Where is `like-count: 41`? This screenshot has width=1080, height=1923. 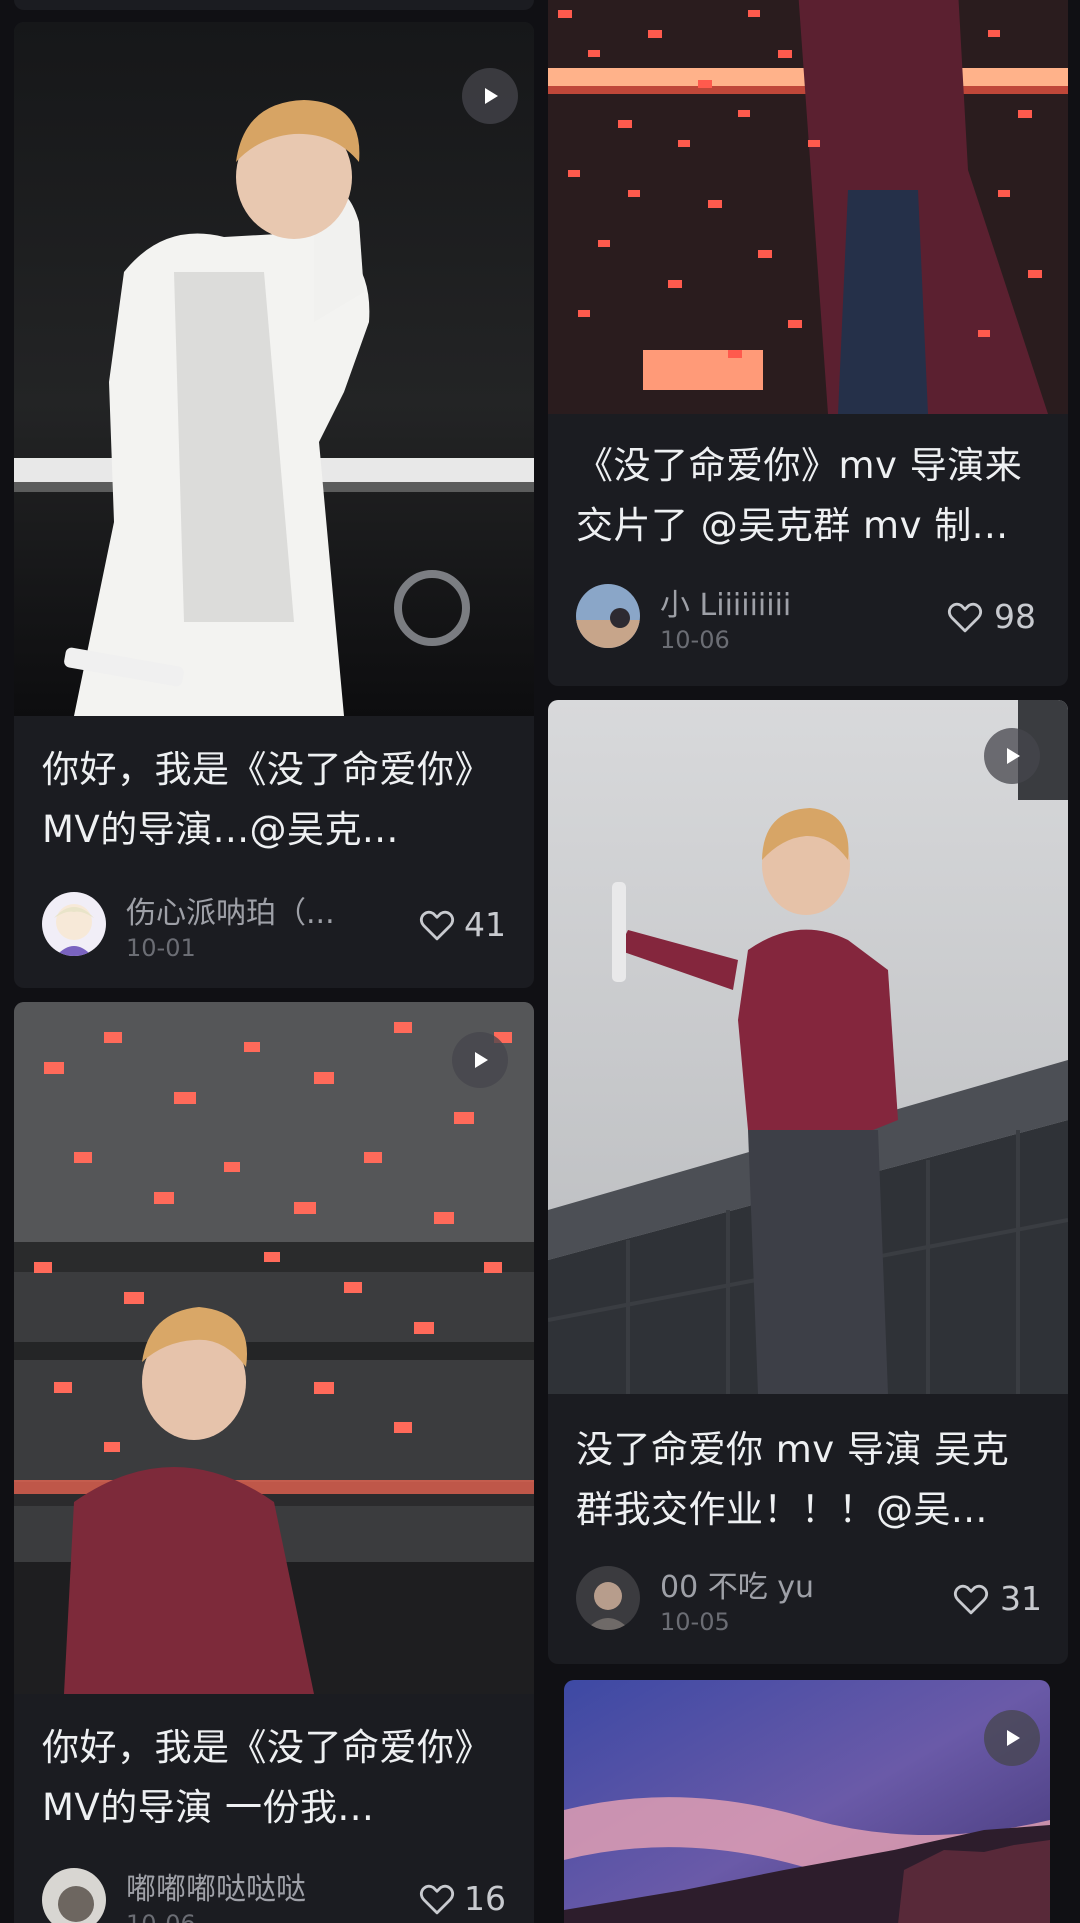 like-count: 41 is located at coordinates (485, 924).